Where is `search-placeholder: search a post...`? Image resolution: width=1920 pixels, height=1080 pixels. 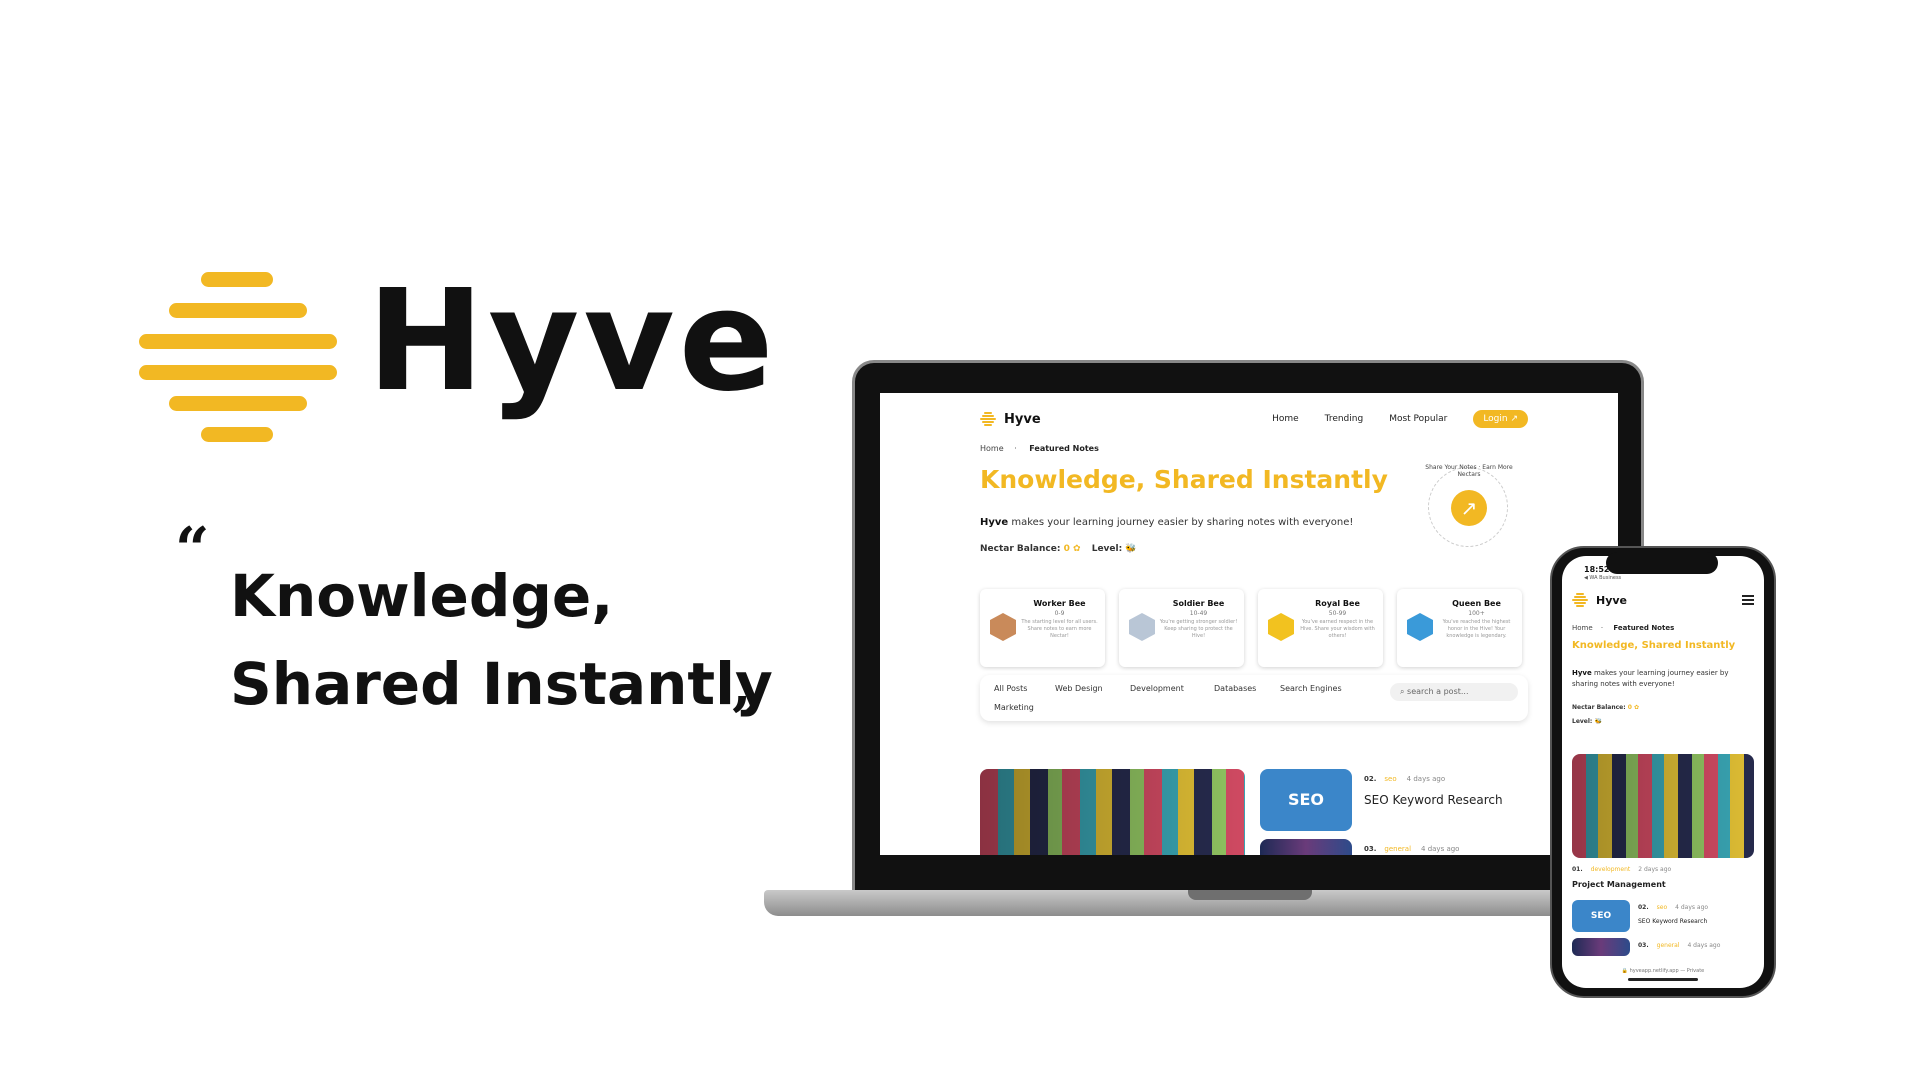 search-placeholder: search a post... is located at coordinates (1438, 691).